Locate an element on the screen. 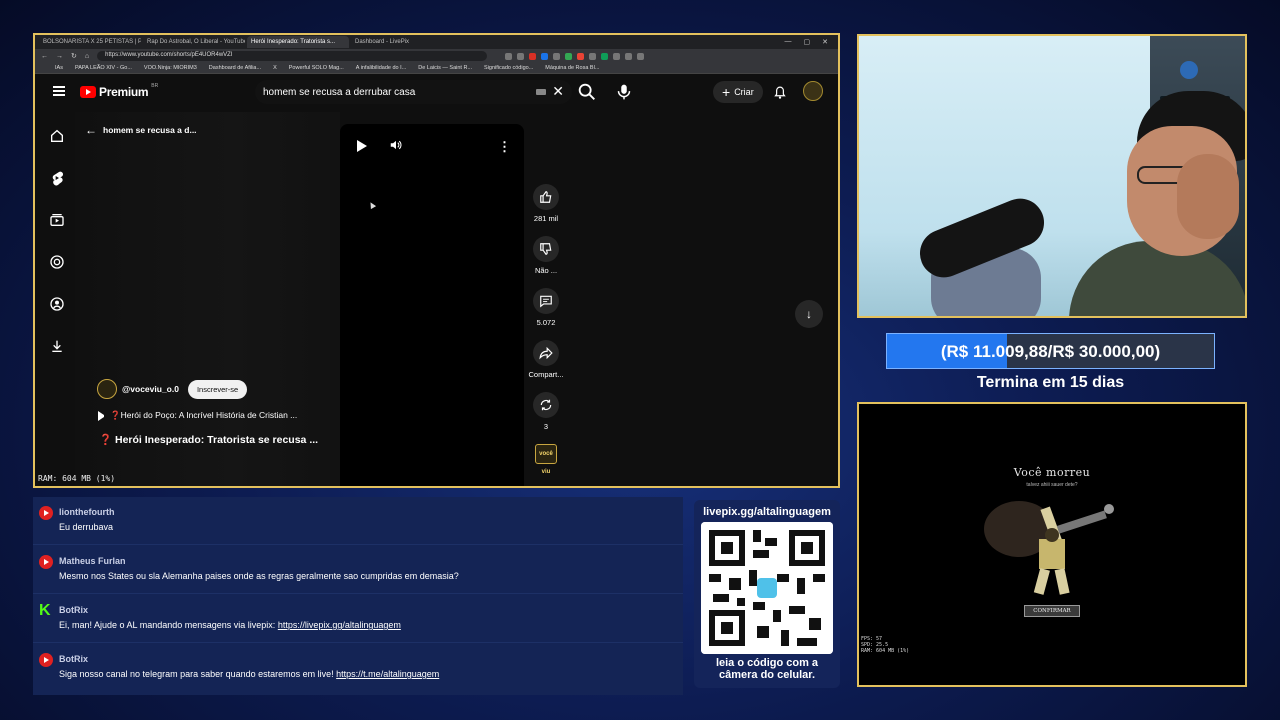 The image size is (1280, 720). subscribe-button: Inscrever-se is located at coordinates (217, 389).